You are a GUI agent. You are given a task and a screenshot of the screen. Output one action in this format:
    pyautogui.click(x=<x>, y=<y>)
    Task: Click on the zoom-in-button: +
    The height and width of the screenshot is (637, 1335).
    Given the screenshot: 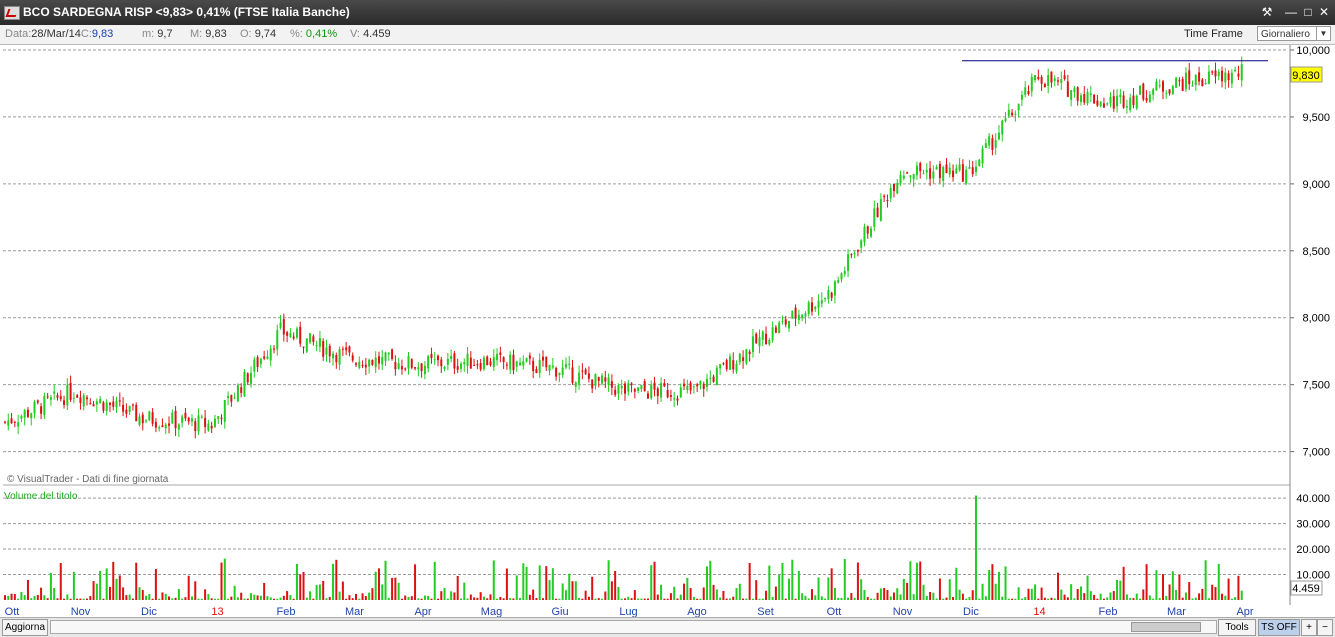 What is the action you would take?
    pyautogui.click(x=1309, y=627)
    